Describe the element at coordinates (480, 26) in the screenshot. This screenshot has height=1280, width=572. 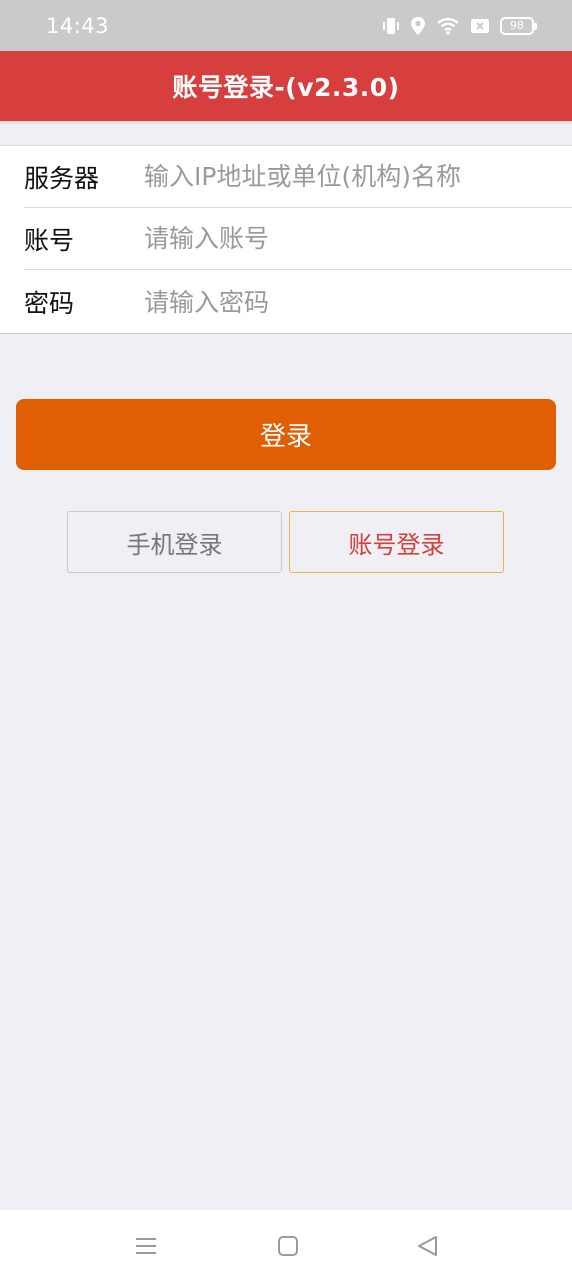
I see `sim-x-icon` at that location.